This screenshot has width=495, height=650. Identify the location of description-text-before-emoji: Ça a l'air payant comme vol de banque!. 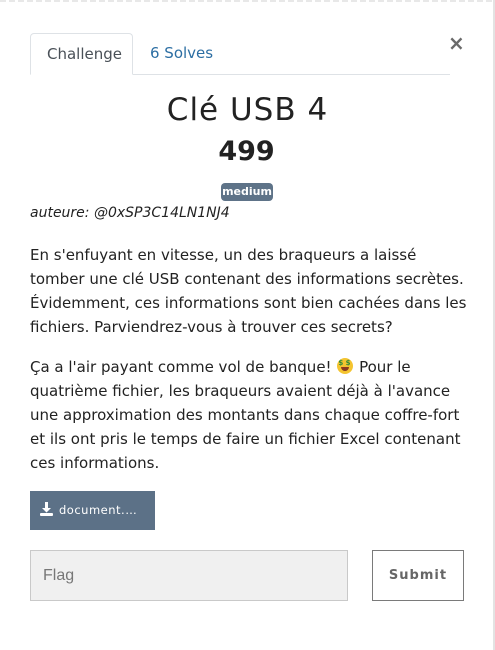
(183, 367).